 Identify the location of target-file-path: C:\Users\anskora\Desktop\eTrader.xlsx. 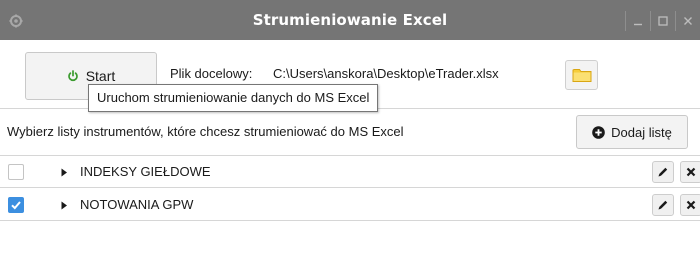
(386, 73).